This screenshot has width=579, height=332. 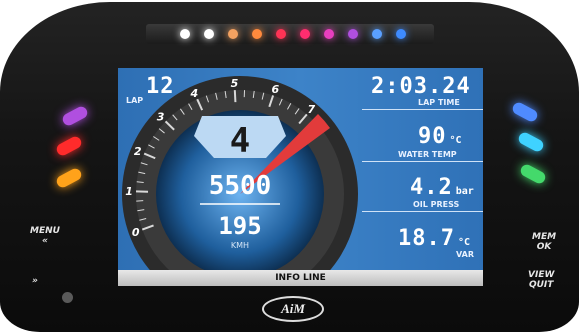 I want to click on info-line: INFO LINE, so click(x=300, y=278).